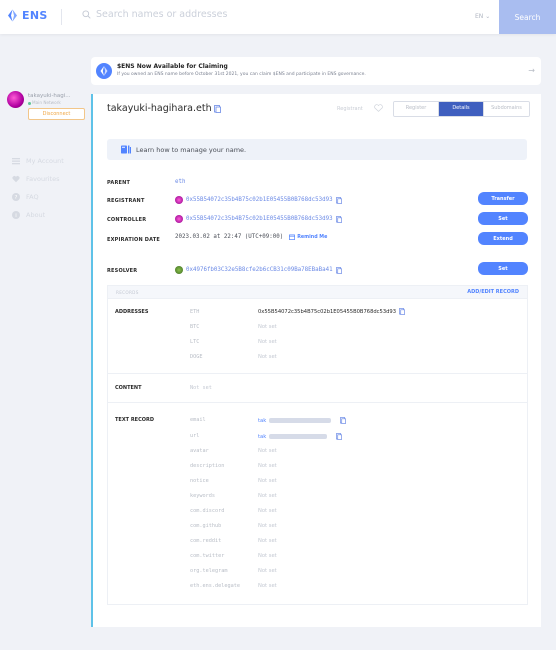 The image size is (556, 650). Describe the element at coordinates (119, 183) in the screenshot. I see `parent-label: PARENT` at that location.